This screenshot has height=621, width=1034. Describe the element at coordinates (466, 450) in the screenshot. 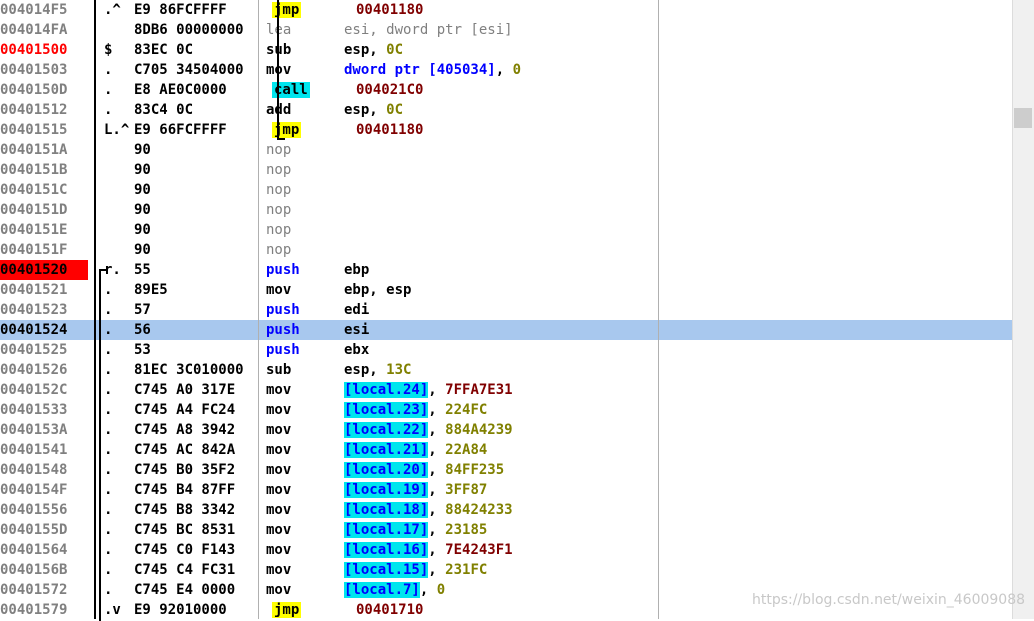

I see `operand-part: 22A84` at that location.